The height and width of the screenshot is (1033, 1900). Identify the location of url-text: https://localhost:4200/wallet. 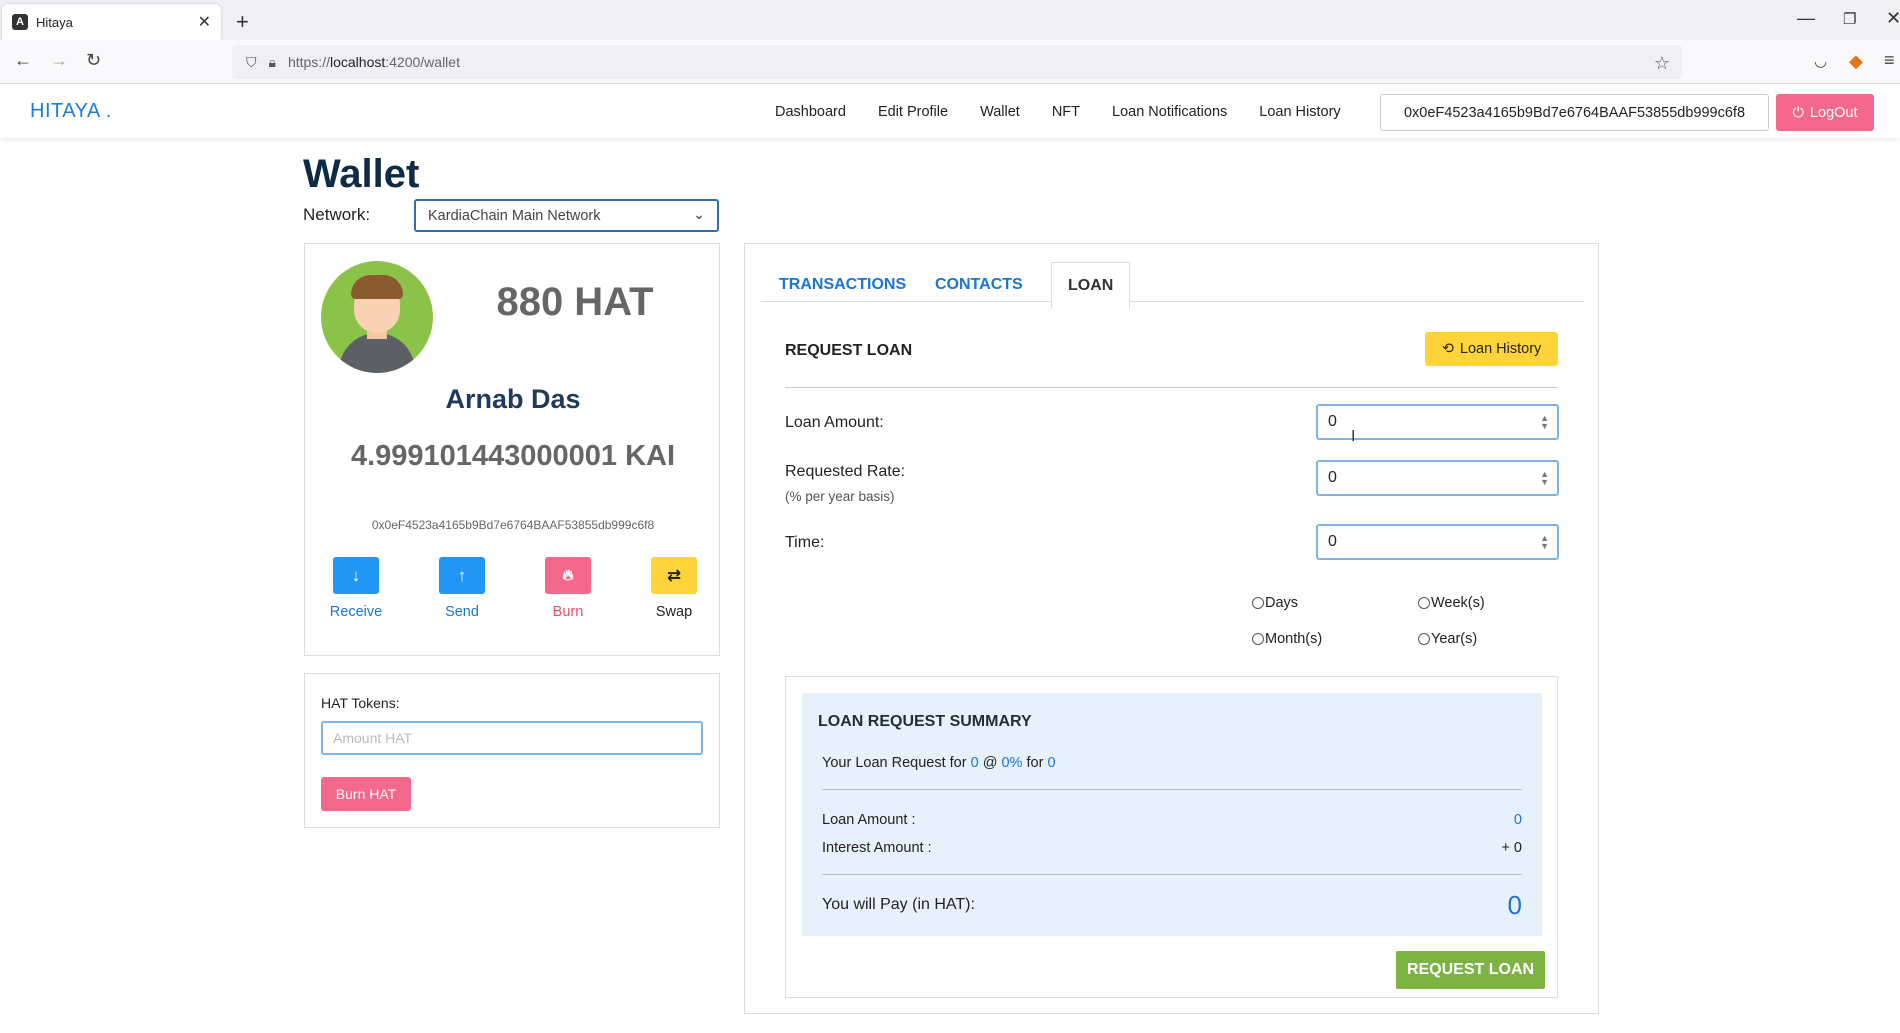
(373, 62).